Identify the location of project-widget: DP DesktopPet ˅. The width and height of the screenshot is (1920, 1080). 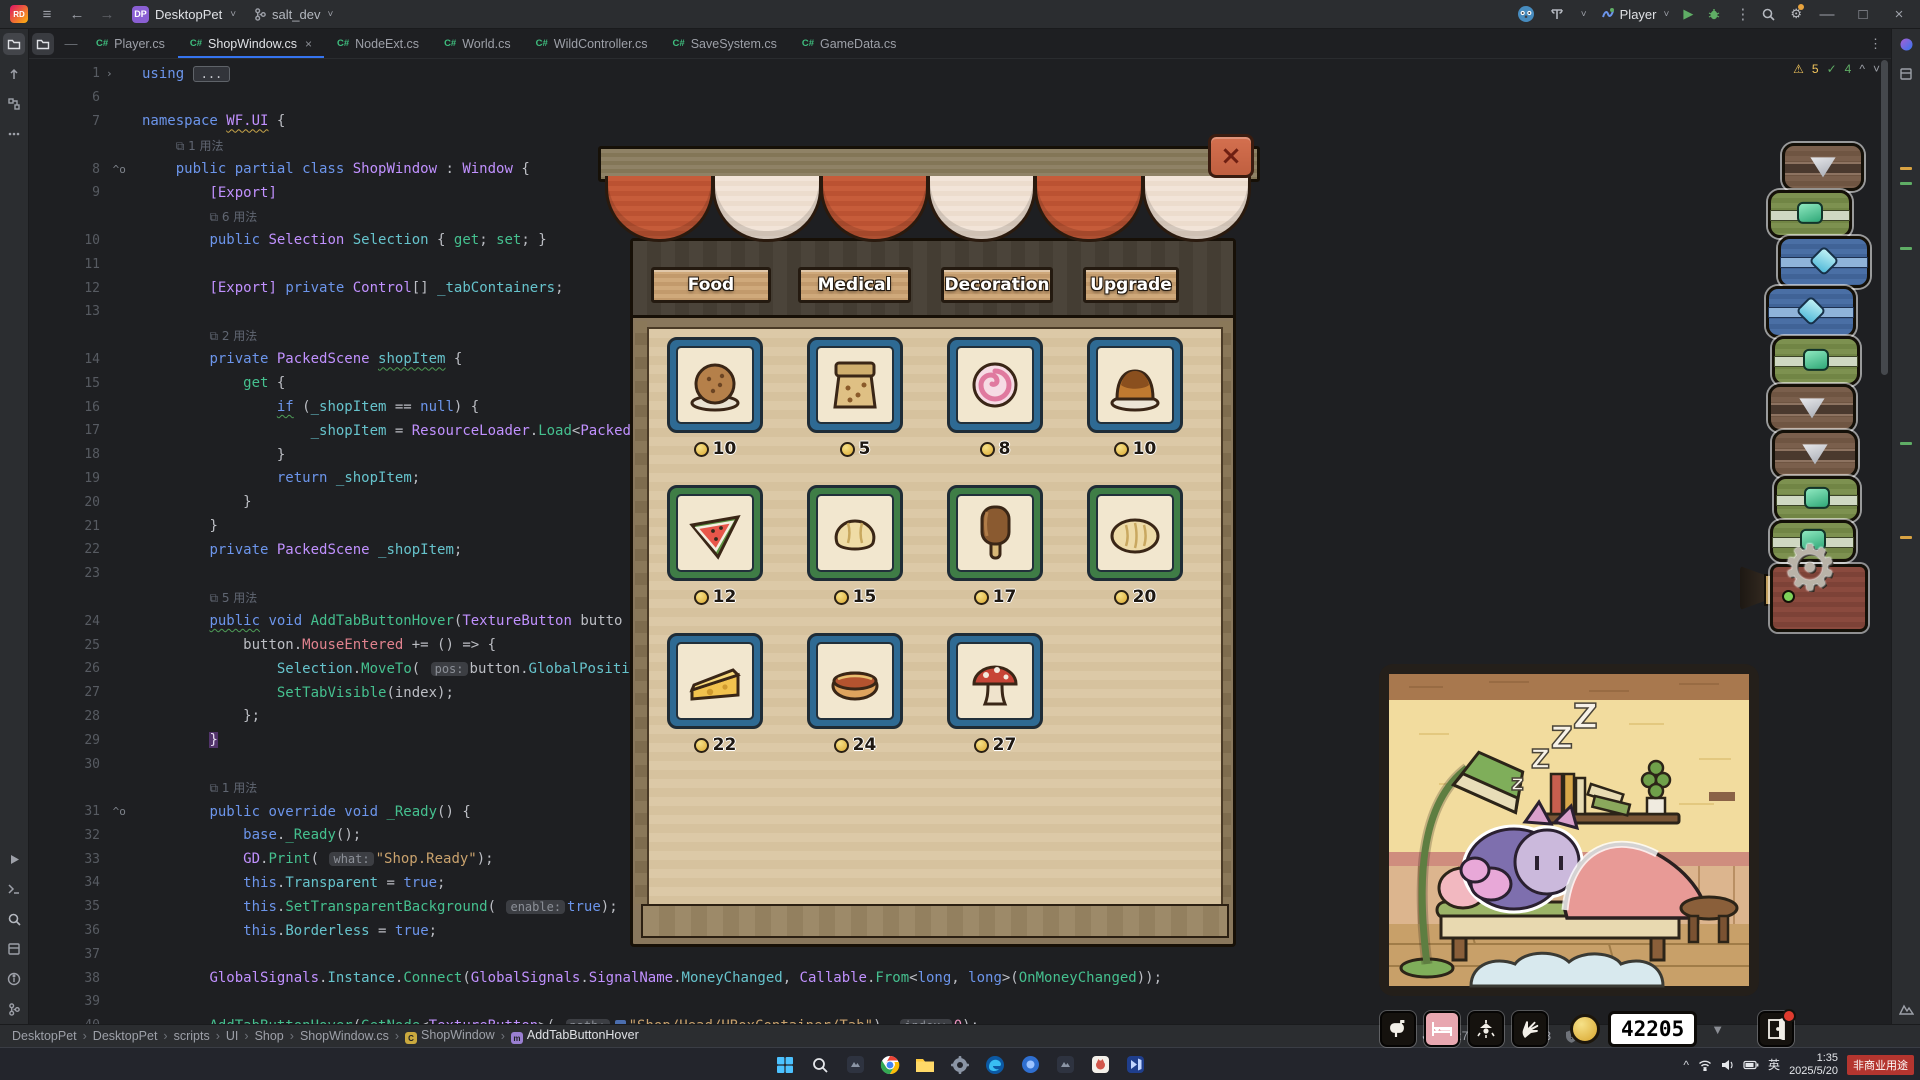
(184, 14).